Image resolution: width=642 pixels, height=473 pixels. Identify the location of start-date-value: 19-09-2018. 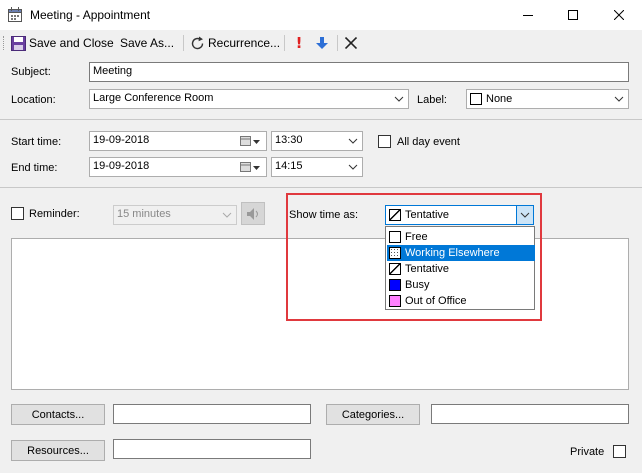
(121, 140).